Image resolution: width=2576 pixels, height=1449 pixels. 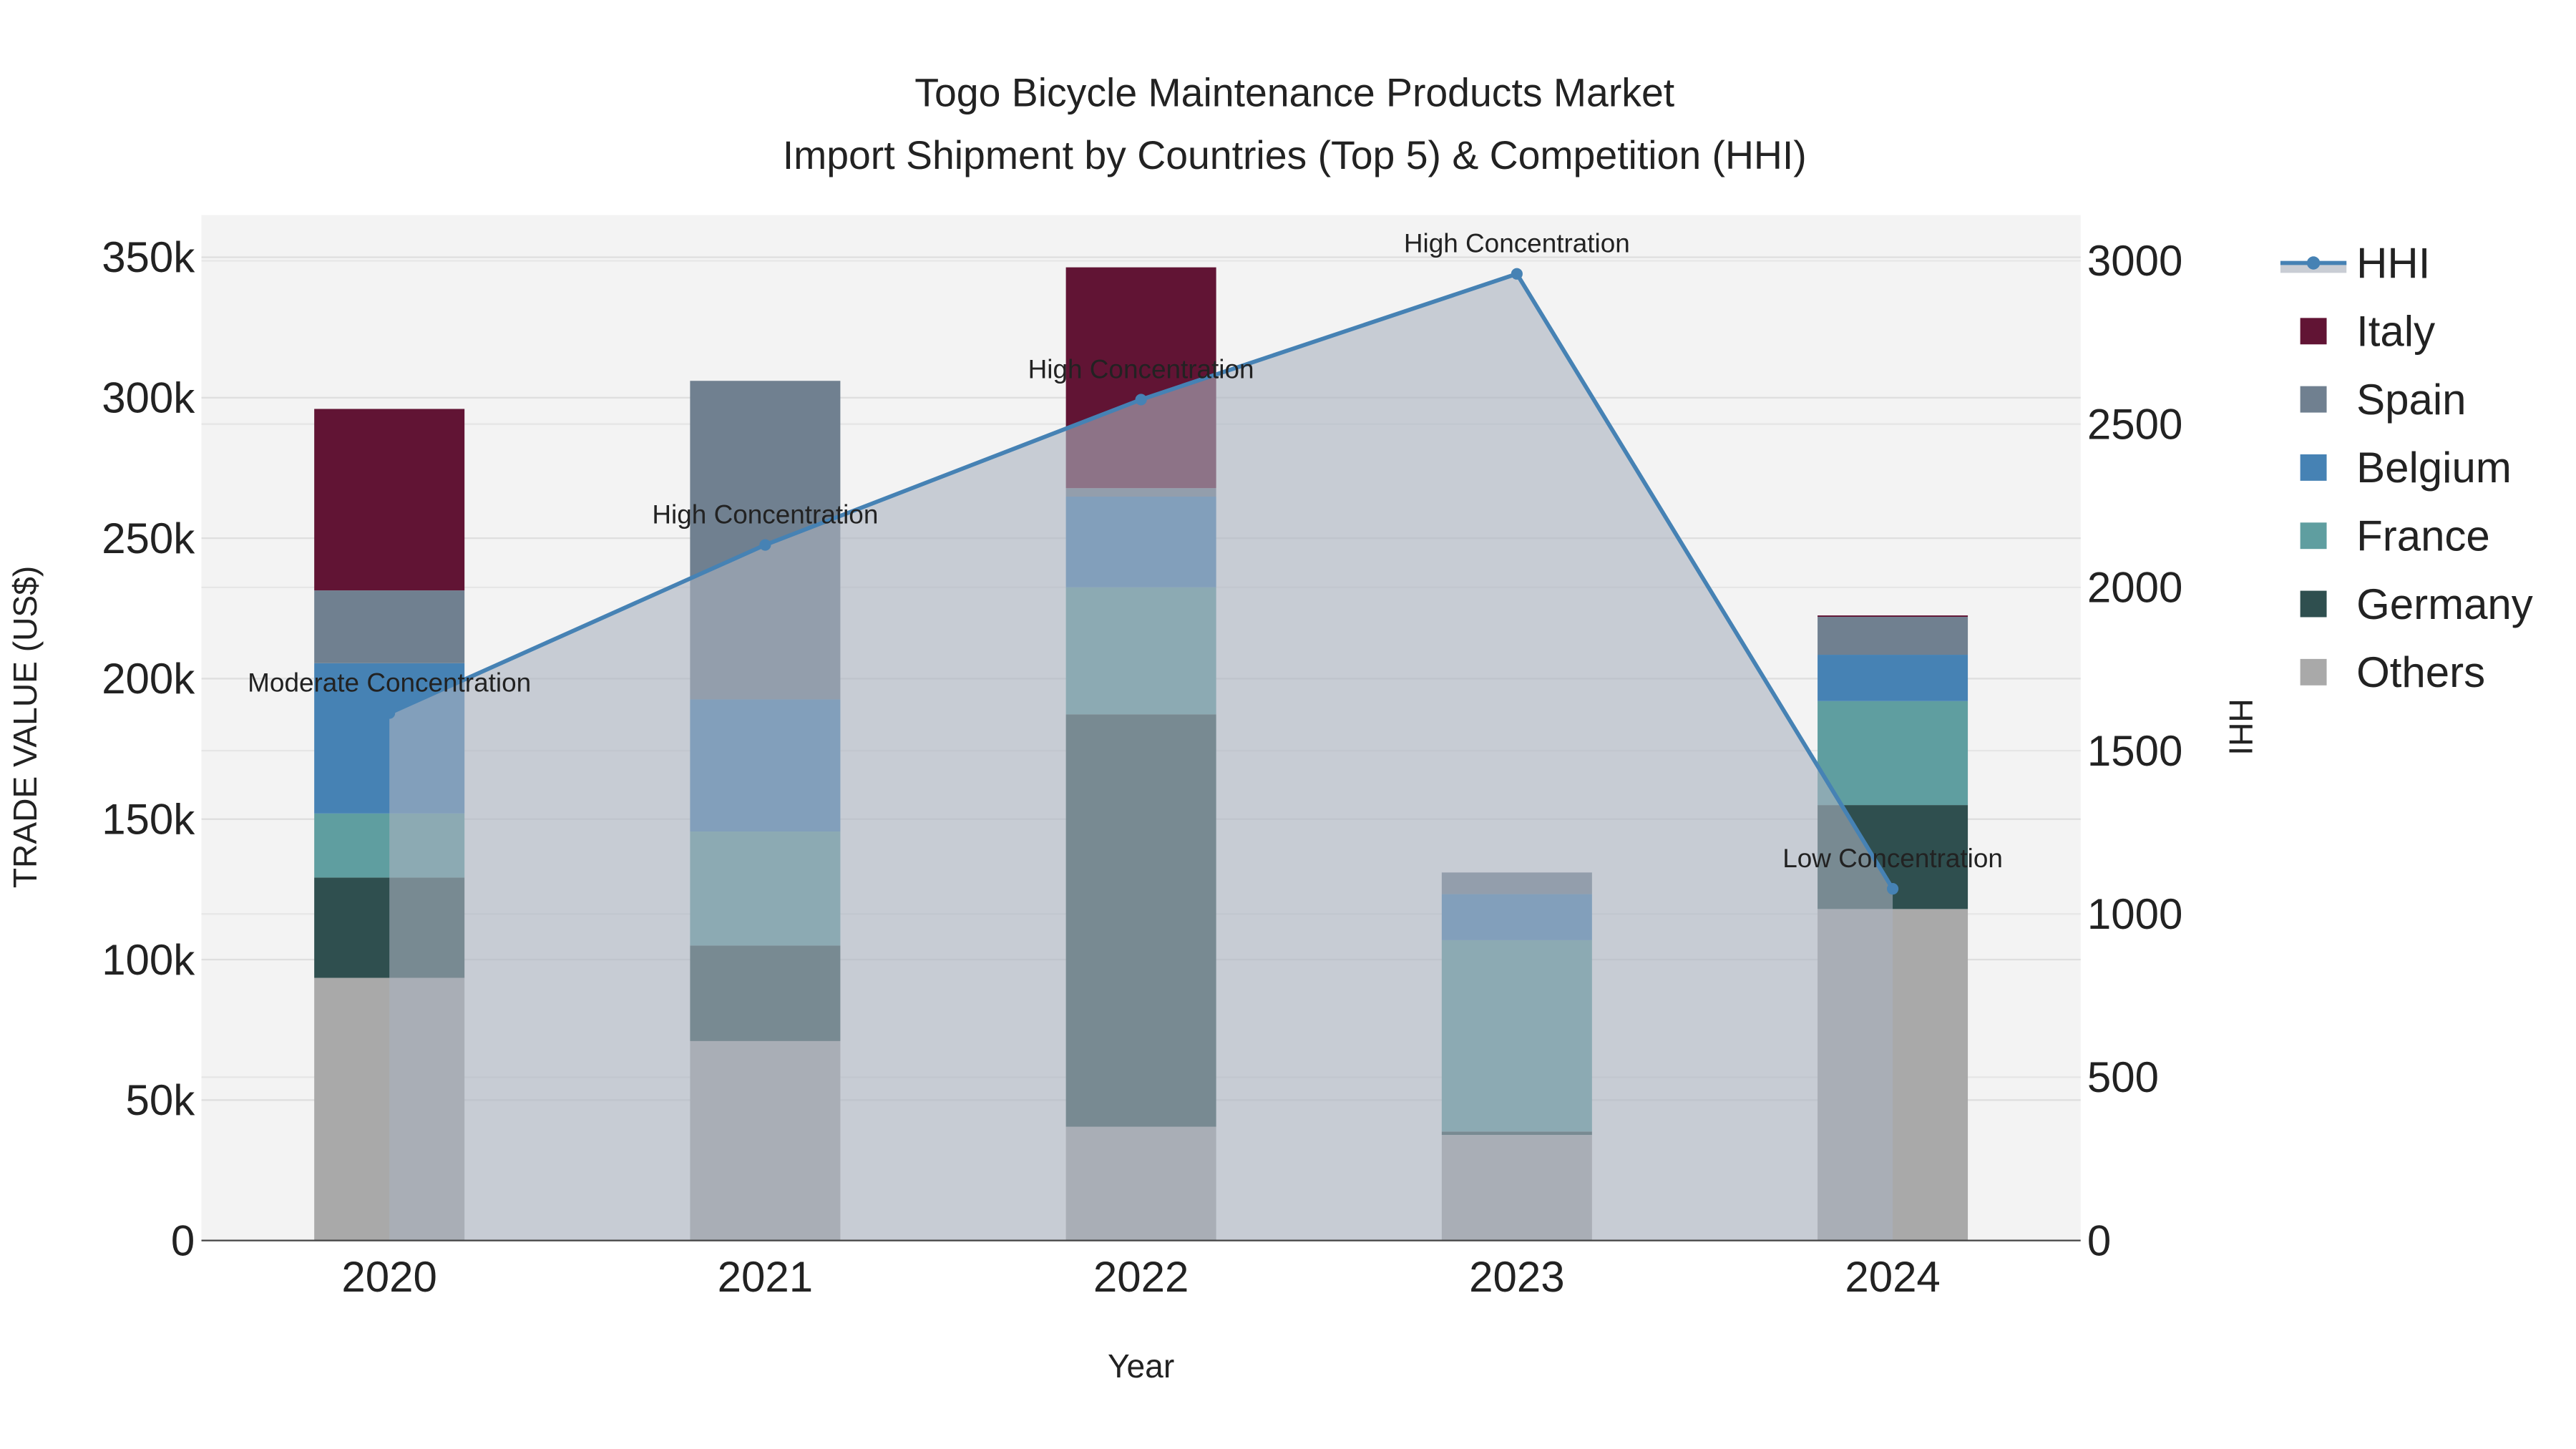 I want to click on legend-swatch-france, so click(x=2313, y=536).